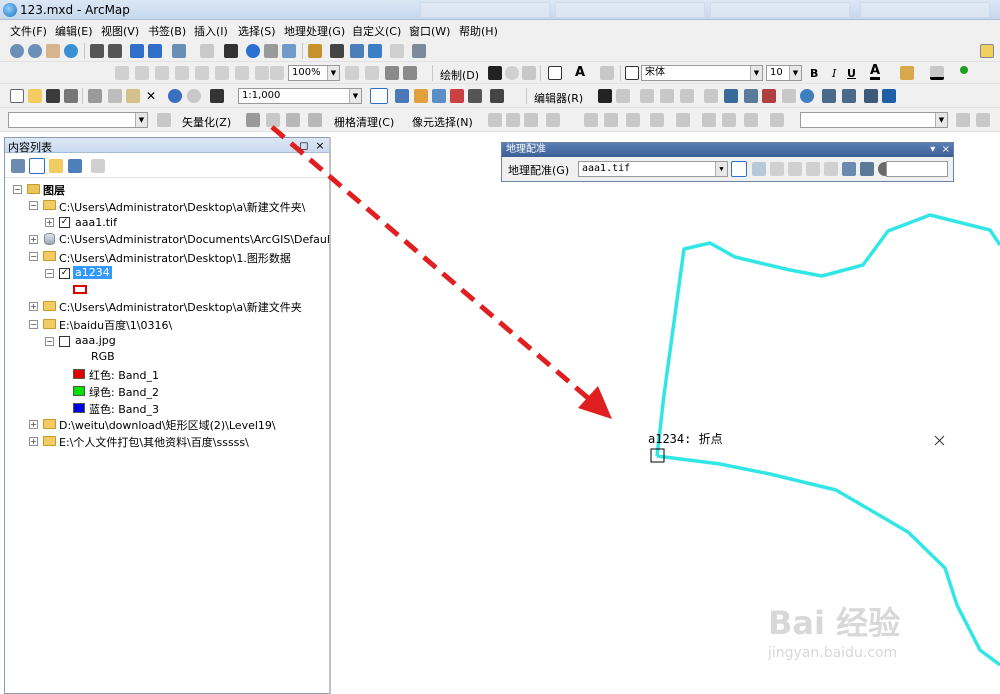 This screenshot has width=1000, height=694. What do you see at coordinates (175, 96) in the screenshot?
I see `undo-icon` at bounding box center [175, 96].